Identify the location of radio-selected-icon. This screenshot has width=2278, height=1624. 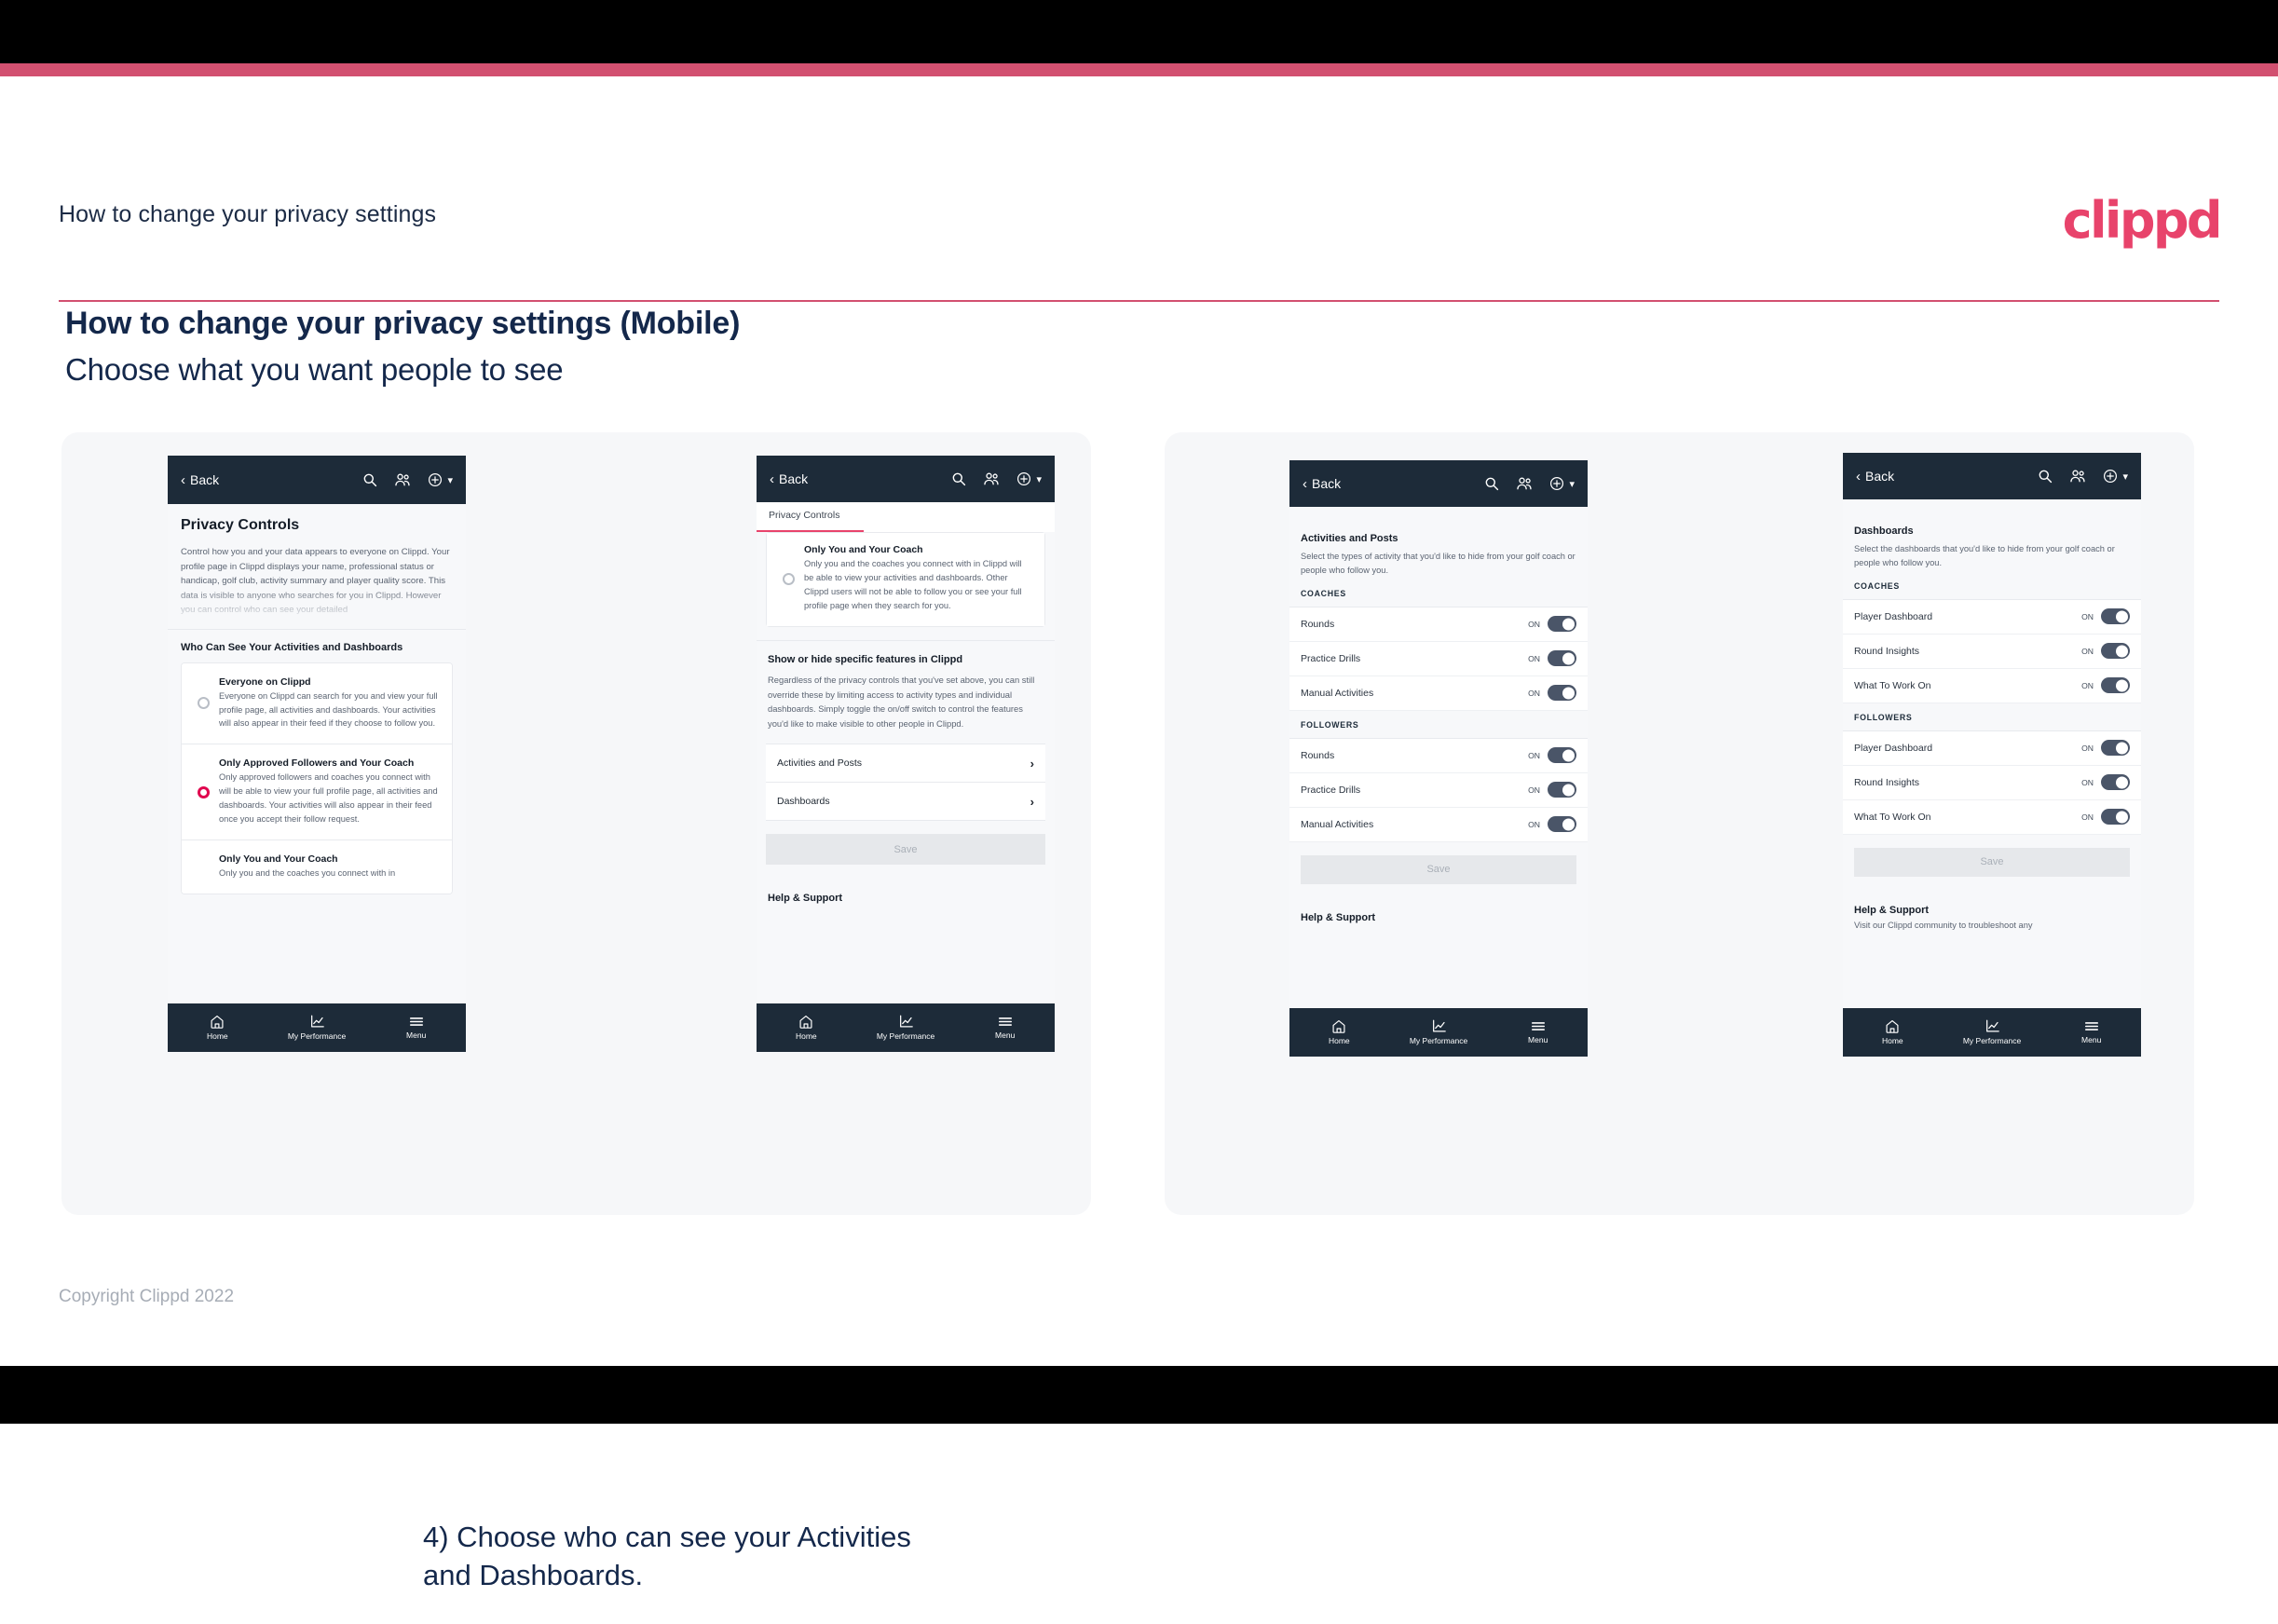
(203, 791).